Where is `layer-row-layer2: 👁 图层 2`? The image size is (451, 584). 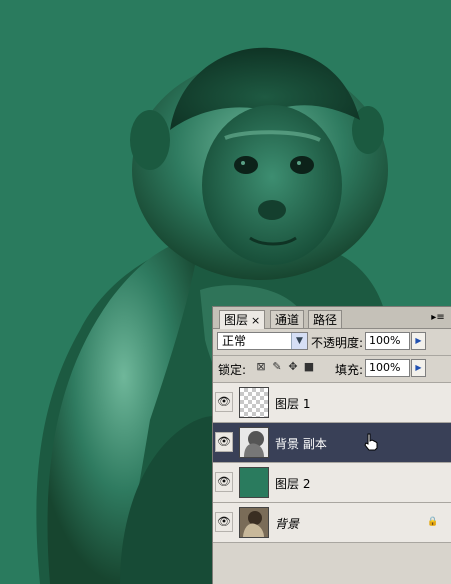
layer-row-layer2: 👁 图层 2 is located at coordinates (332, 483).